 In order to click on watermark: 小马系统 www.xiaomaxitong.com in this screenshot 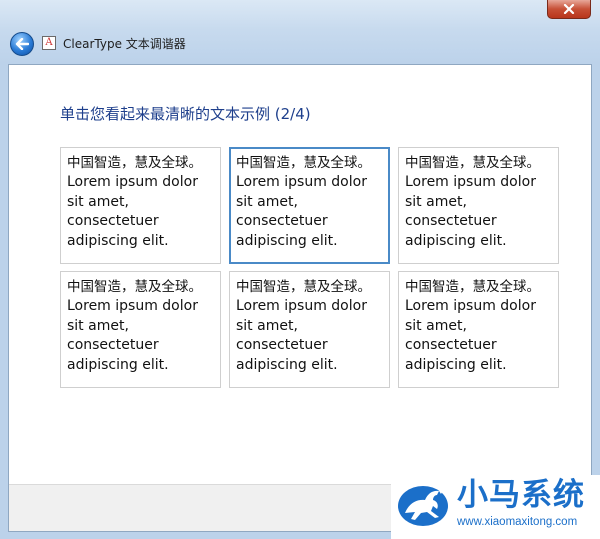, I will do `click(495, 507)`.